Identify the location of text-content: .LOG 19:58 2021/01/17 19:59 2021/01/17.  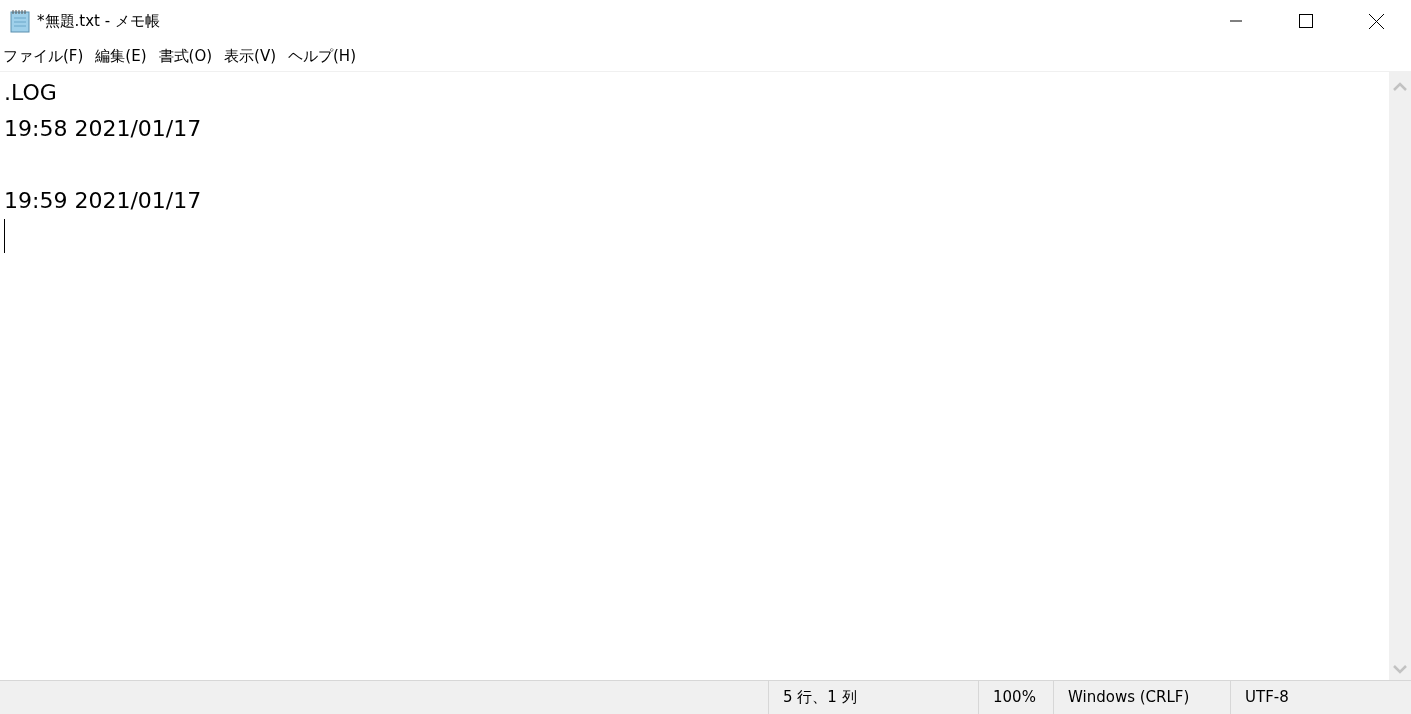
(103, 146).